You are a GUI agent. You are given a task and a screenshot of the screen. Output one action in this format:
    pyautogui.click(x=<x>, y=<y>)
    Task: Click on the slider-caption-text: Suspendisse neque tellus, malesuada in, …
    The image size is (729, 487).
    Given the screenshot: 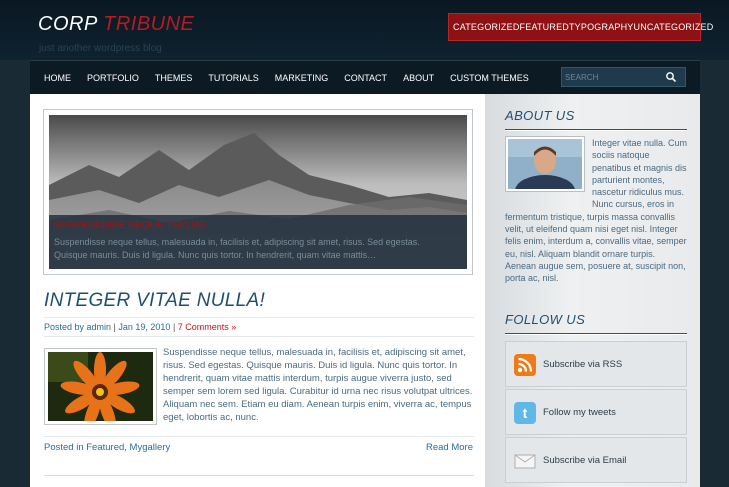 What is the action you would take?
    pyautogui.click(x=237, y=248)
    